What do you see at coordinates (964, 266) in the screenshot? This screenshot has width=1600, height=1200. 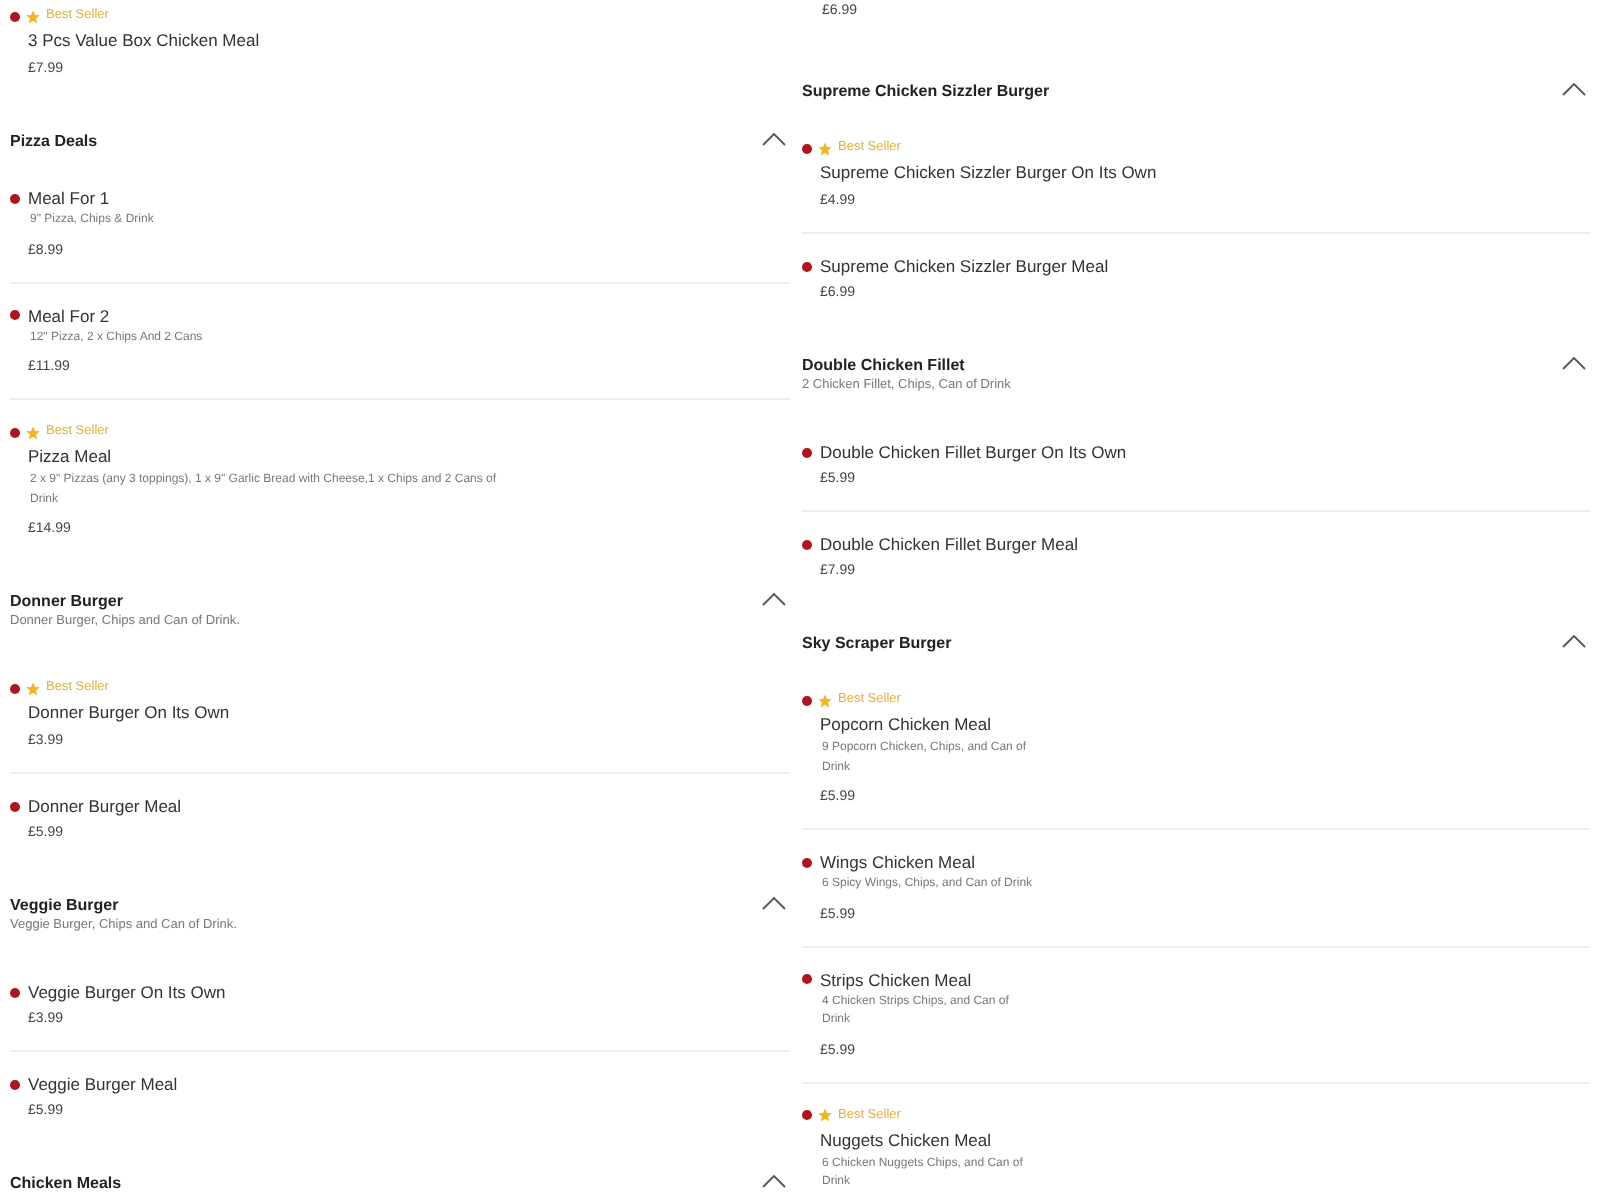 I see `item-name: Supreme Chicken Sizzler Burger Meal` at bounding box center [964, 266].